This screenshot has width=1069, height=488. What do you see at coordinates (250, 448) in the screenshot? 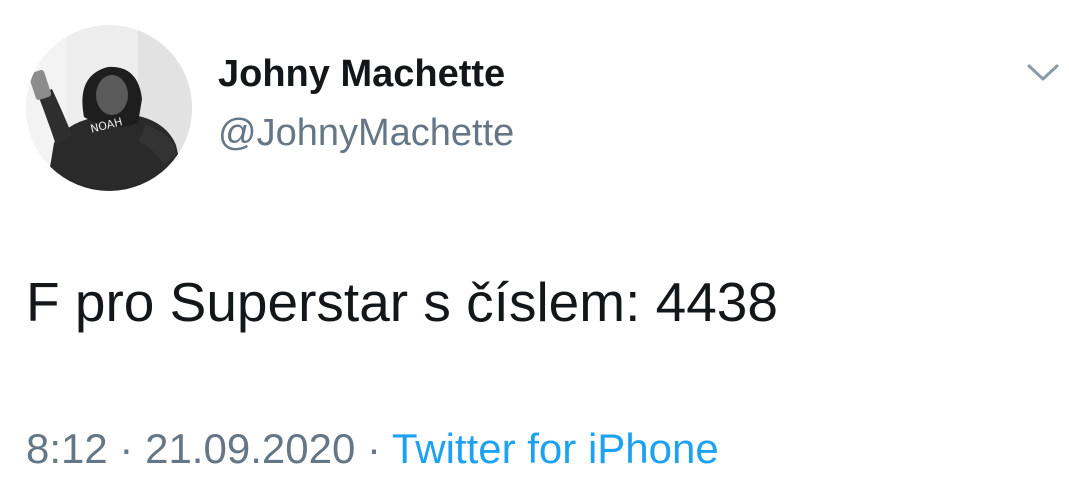
I see `tweet-date: 21.09.2020` at bounding box center [250, 448].